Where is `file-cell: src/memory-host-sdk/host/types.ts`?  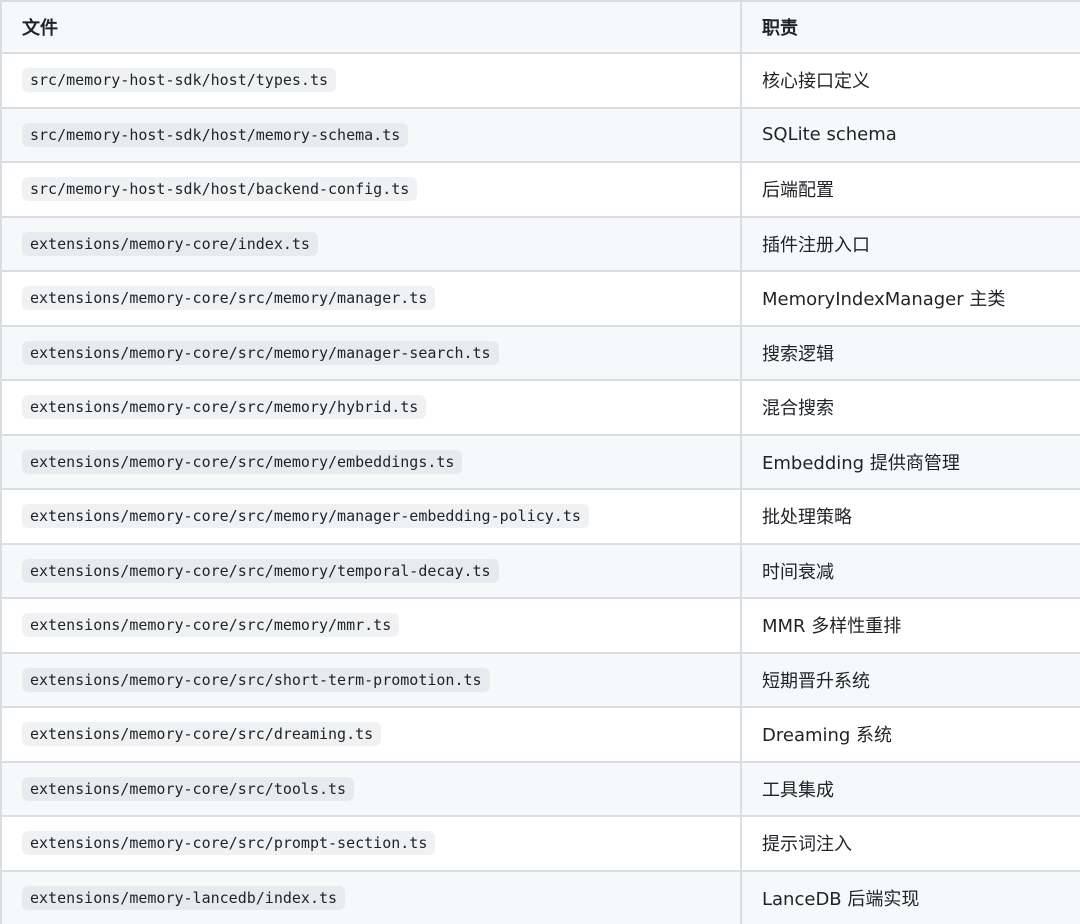 file-cell: src/memory-host-sdk/host/types.ts is located at coordinates (371, 80).